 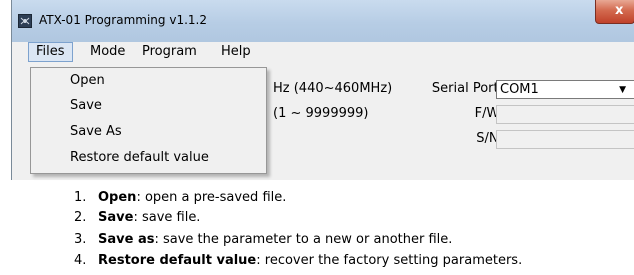 I want to click on files-dropdown-menu: Open Save Save As Restore default value, so click(x=148, y=120).